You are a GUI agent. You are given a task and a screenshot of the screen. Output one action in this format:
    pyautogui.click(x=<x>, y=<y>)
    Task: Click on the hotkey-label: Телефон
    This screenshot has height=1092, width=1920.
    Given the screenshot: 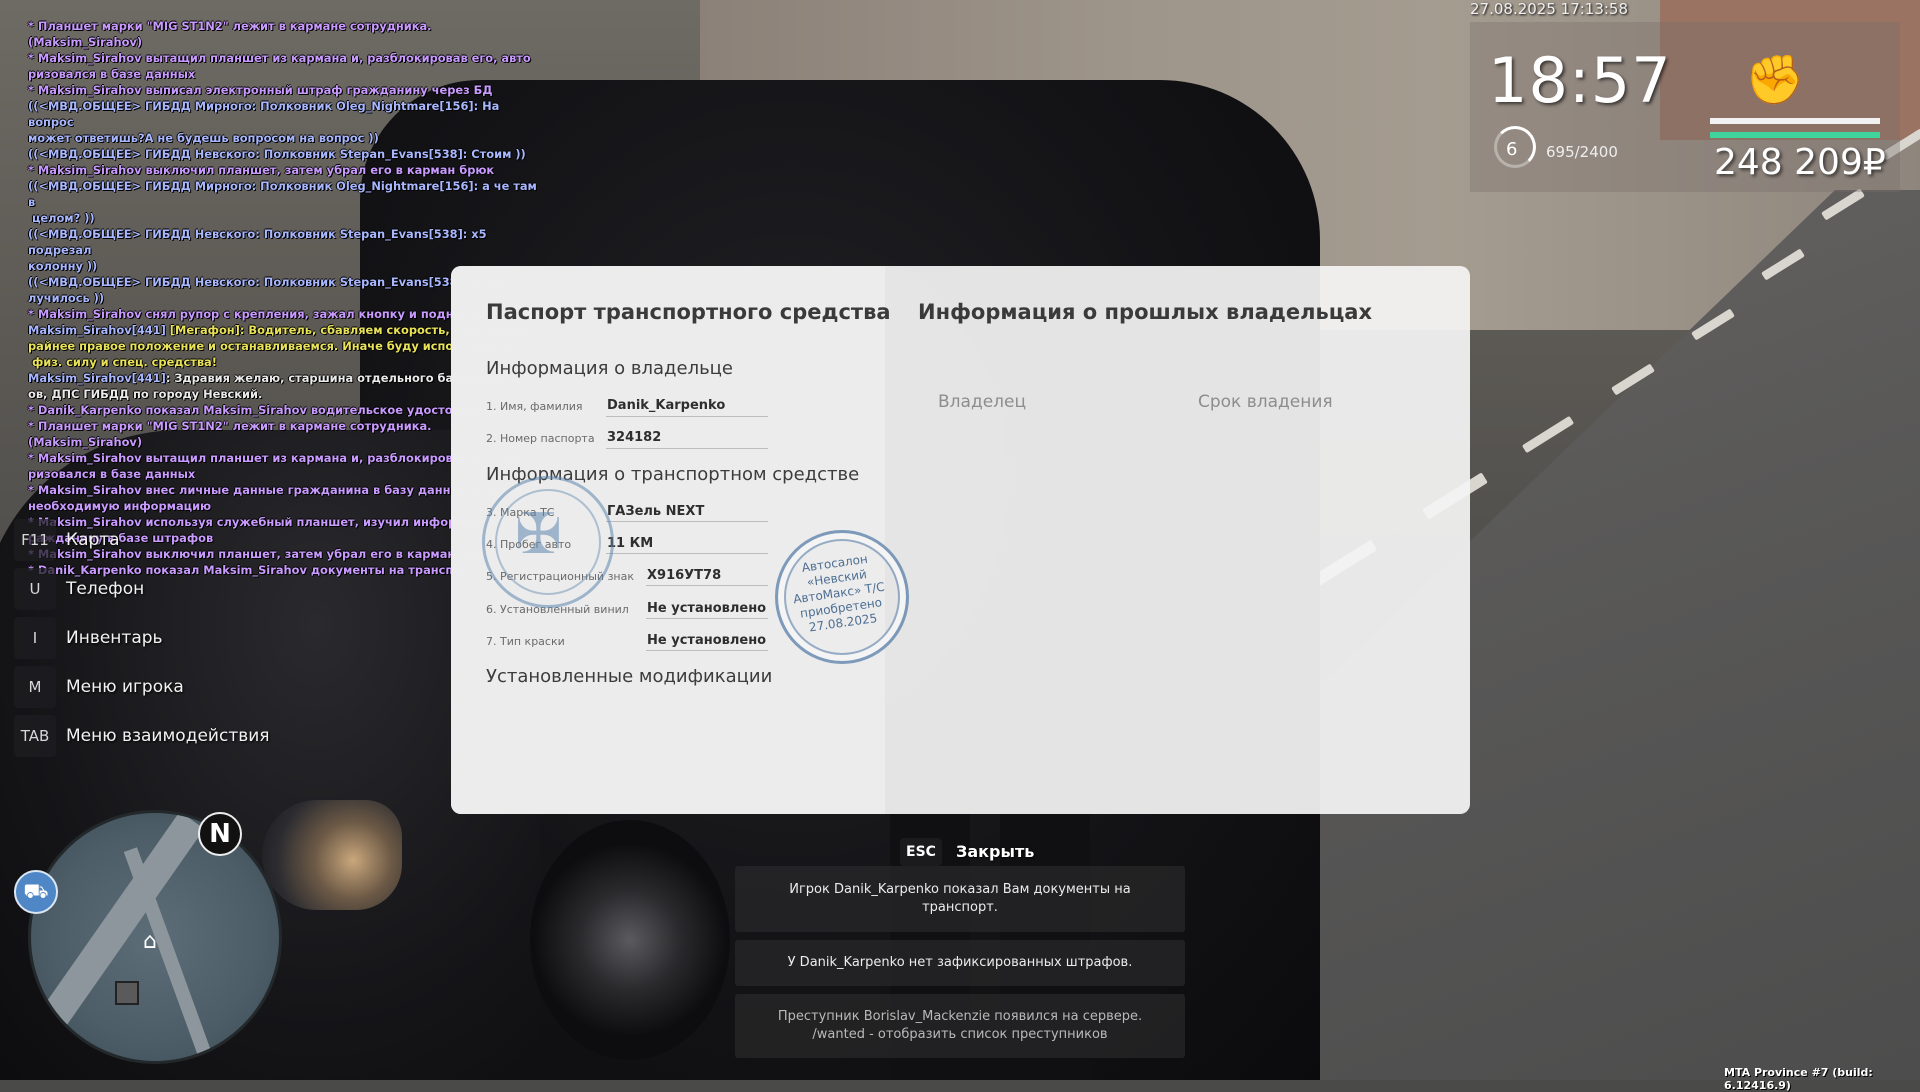 What is the action you would take?
    pyautogui.click(x=105, y=589)
    